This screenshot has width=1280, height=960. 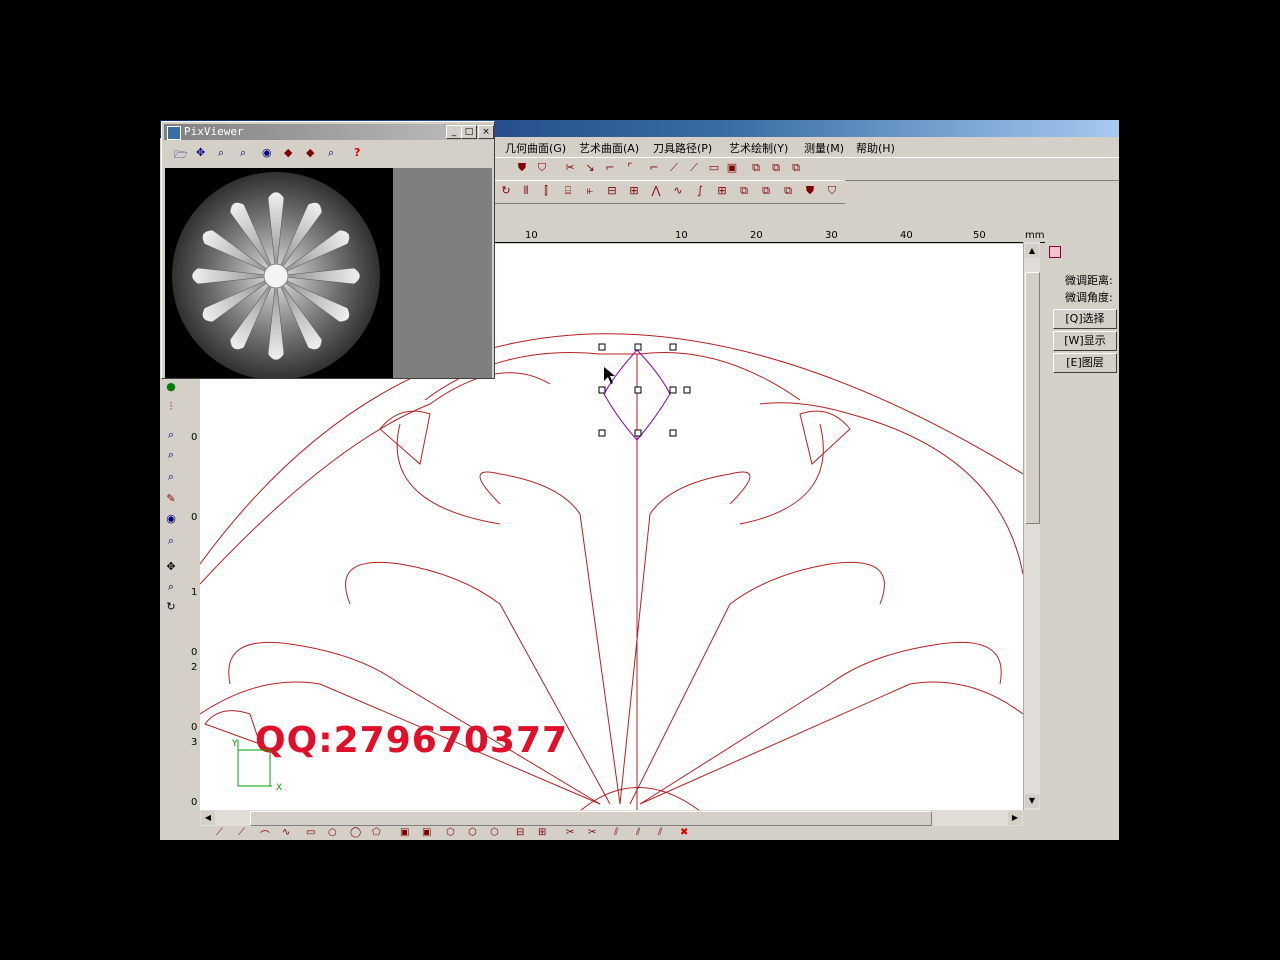 What do you see at coordinates (591, 818) in the screenshot?
I see `horizontal-scroll-thumb` at bounding box center [591, 818].